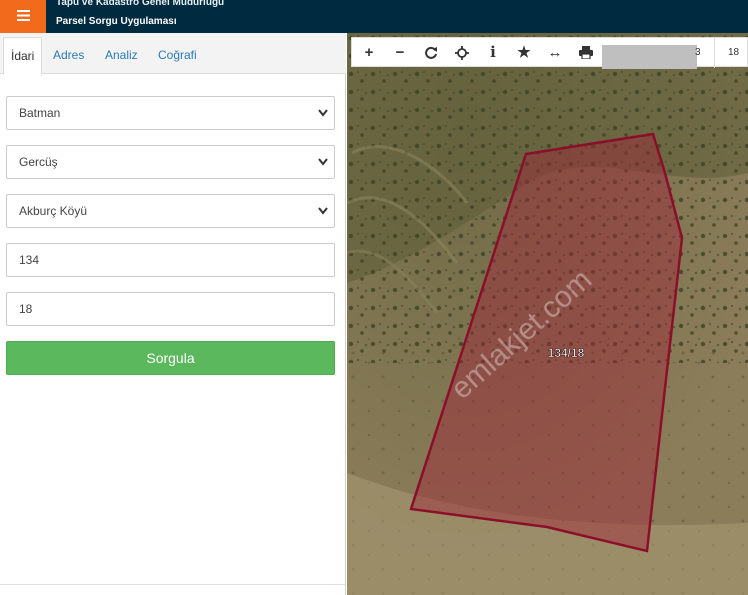 This screenshot has width=748, height=595. I want to click on zoom-in-button: +, so click(369, 53).